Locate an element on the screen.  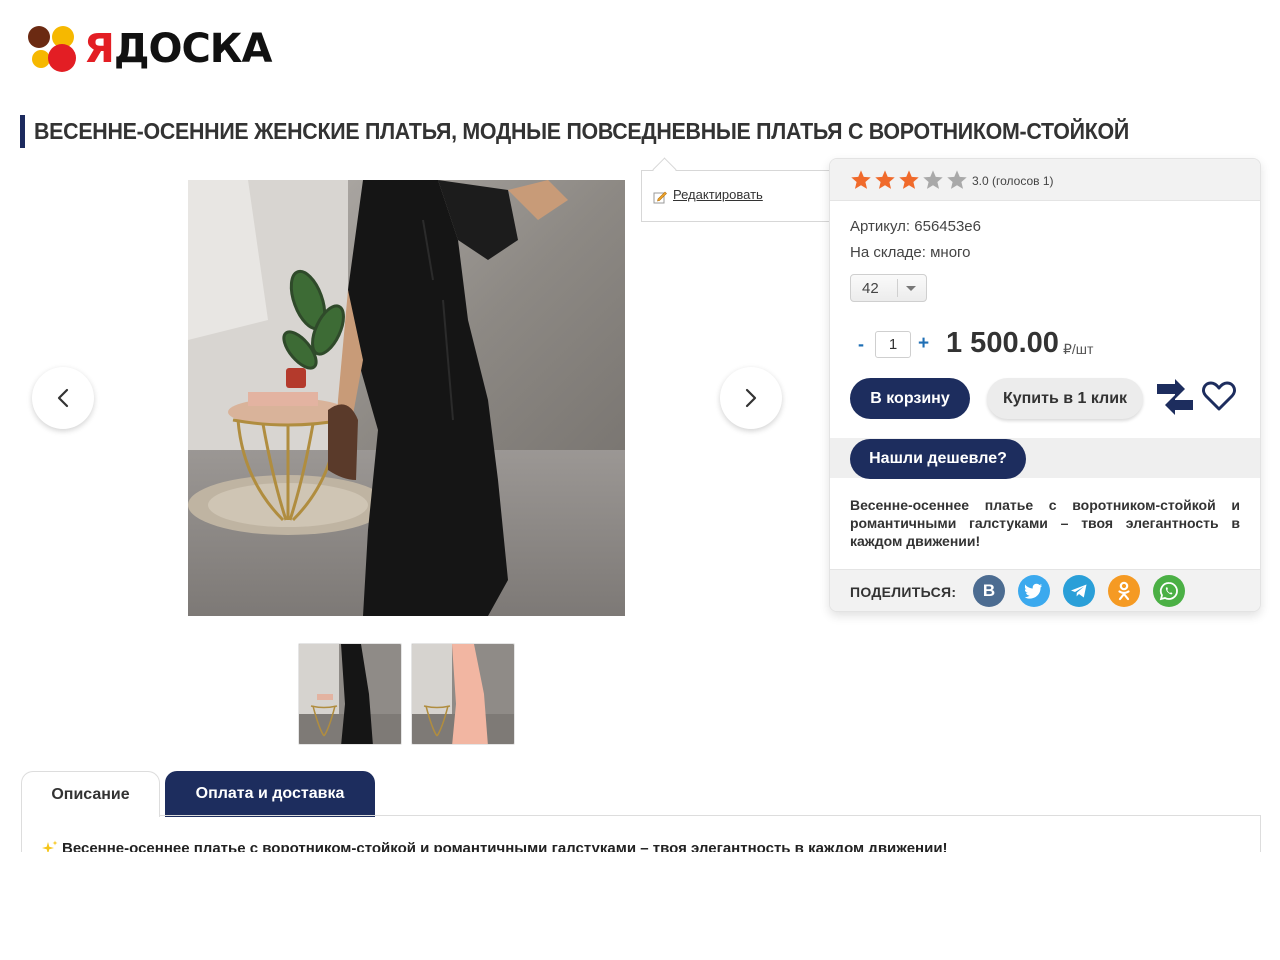
gallery-prev-button is located at coordinates (63, 398).